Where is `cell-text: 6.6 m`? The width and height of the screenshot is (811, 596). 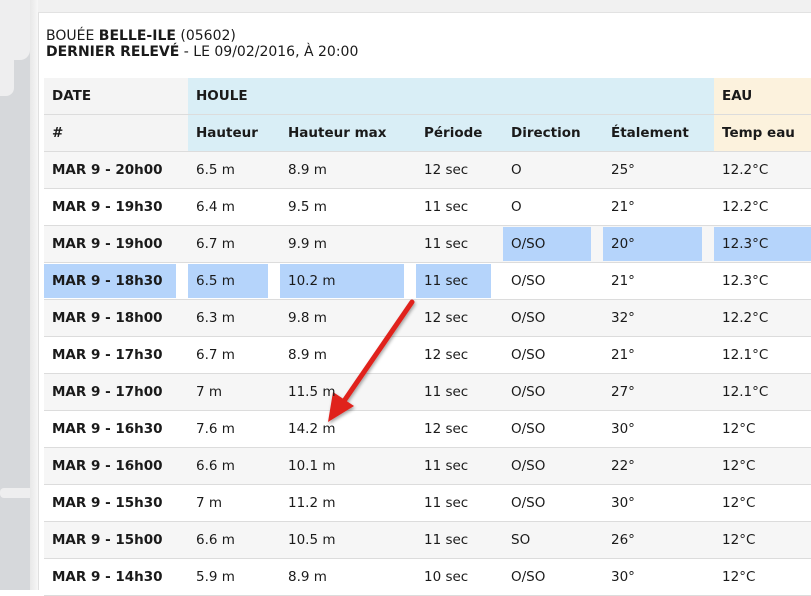 cell-text: 6.6 m is located at coordinates (215, 540).